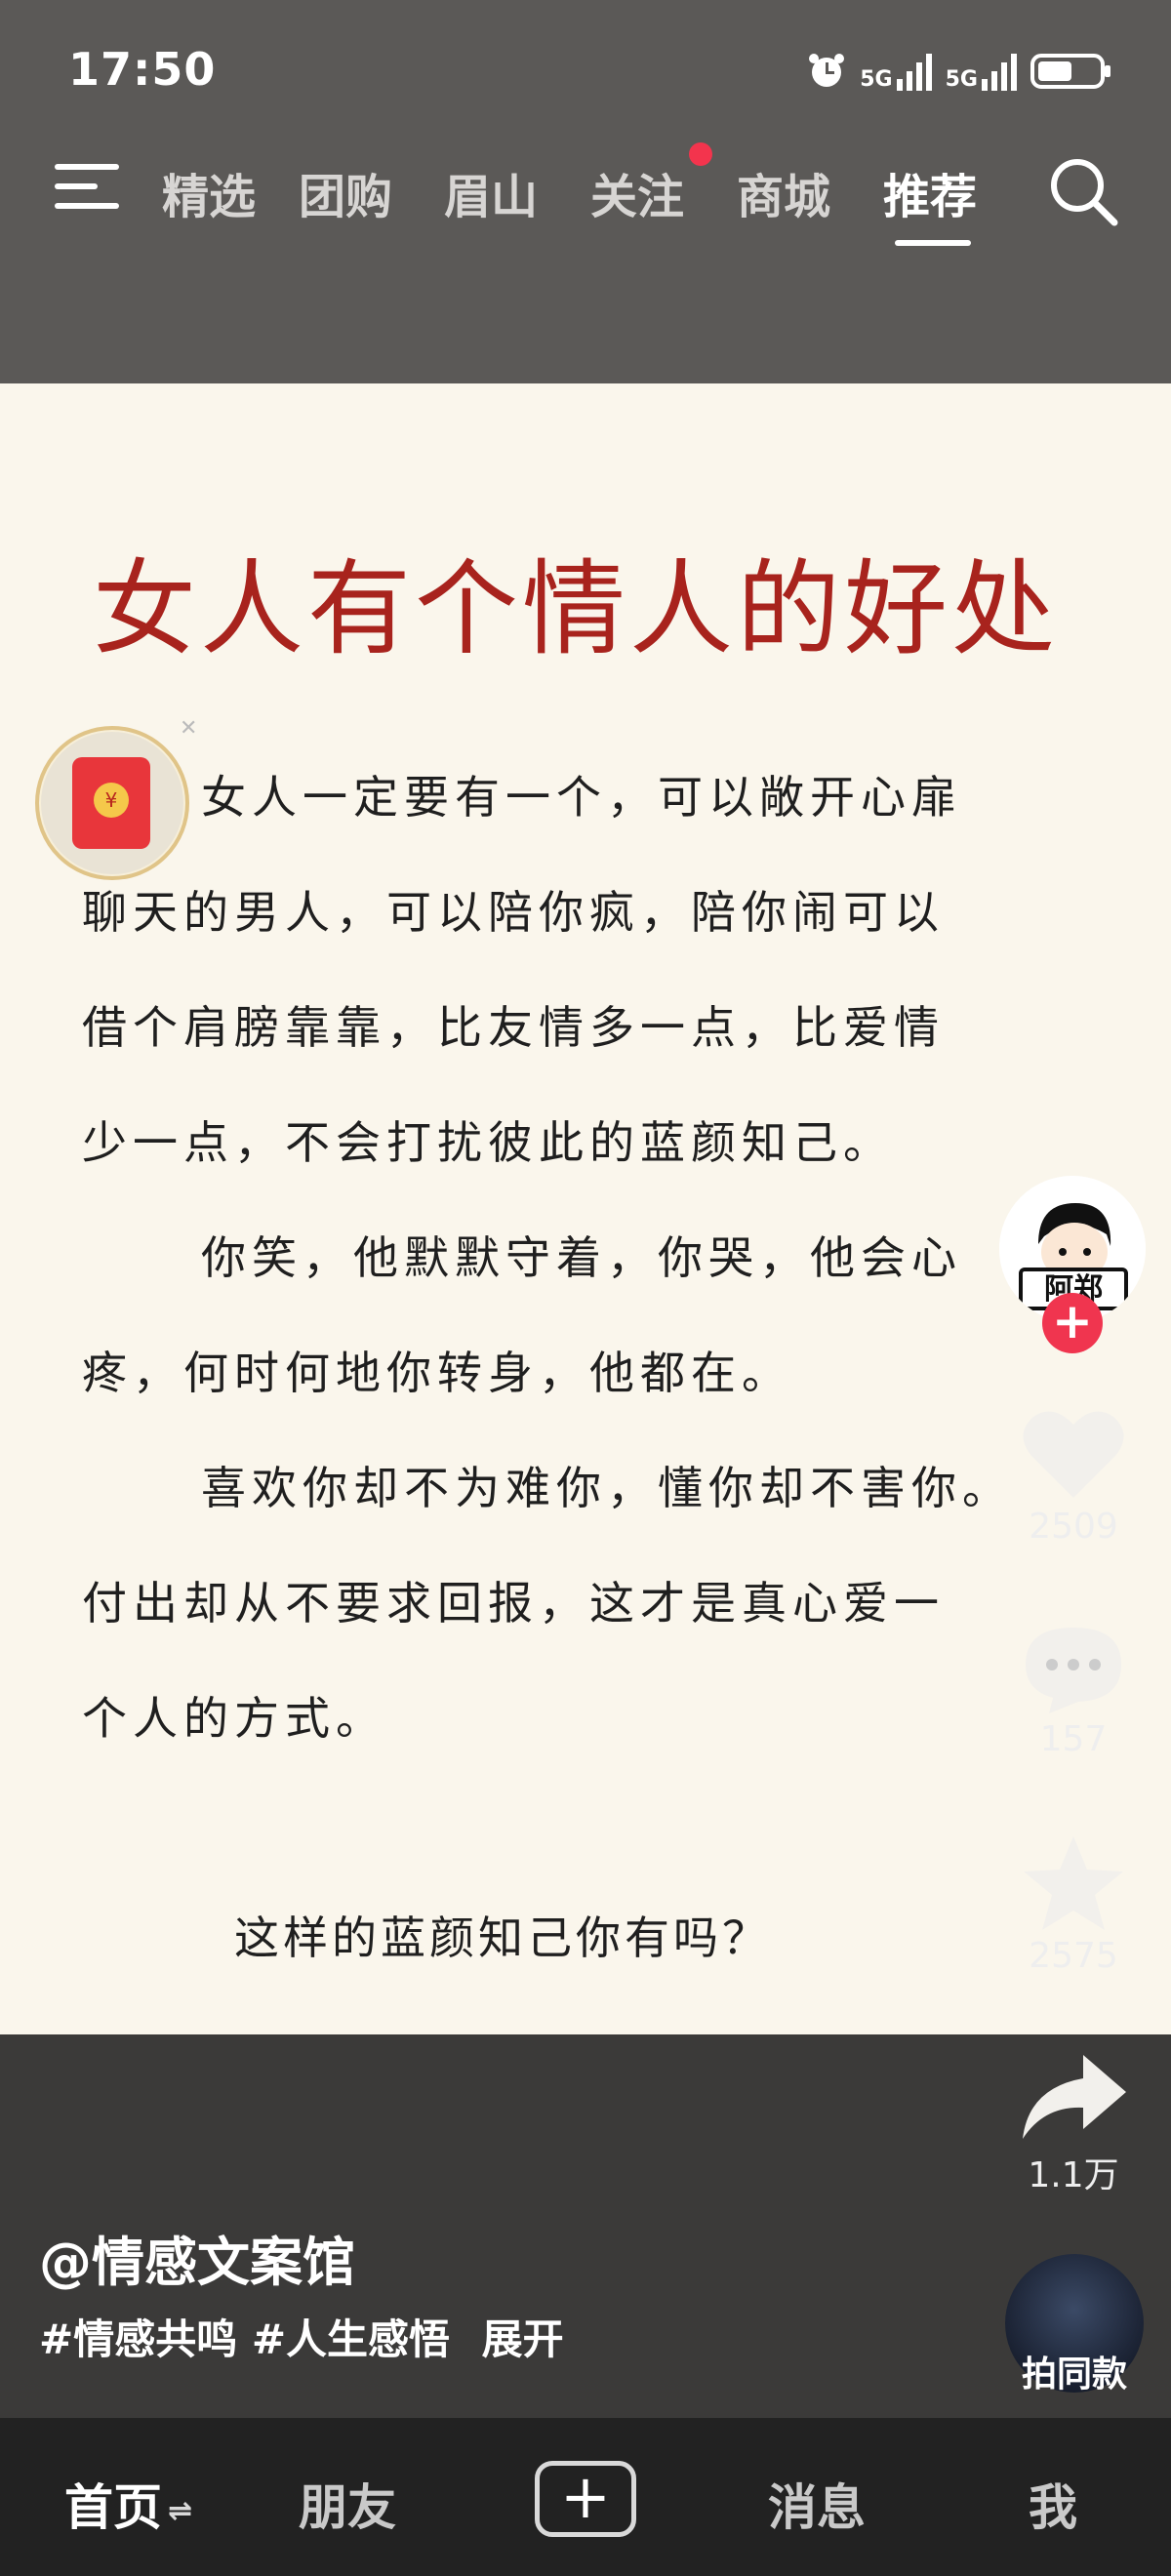 The image size is (1171, 2576). I want to click on remix-label: 拍同款, so click(1074, 2371).